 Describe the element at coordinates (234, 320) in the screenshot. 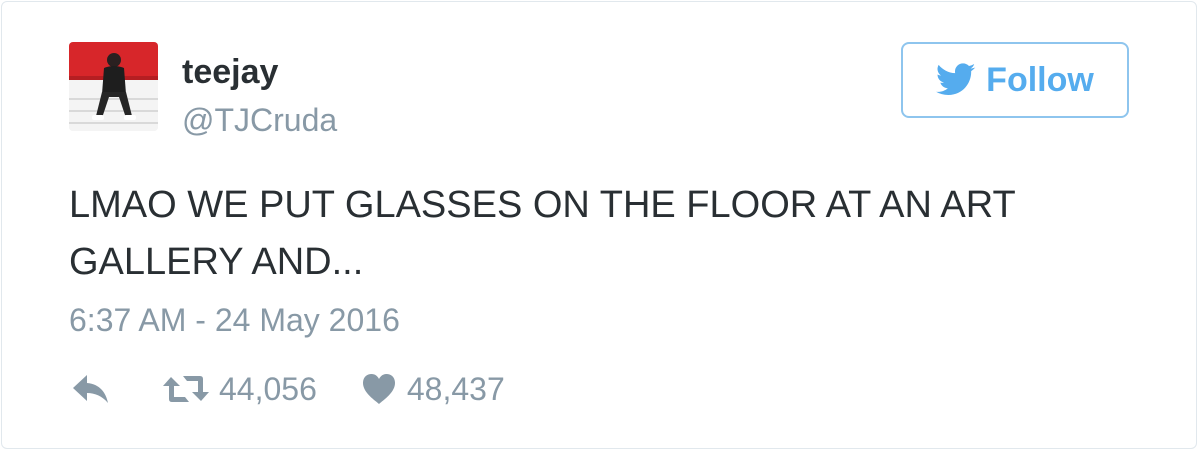

I see `tweet-timestamp: 6:37 AM - 24 May 2016` at that location.